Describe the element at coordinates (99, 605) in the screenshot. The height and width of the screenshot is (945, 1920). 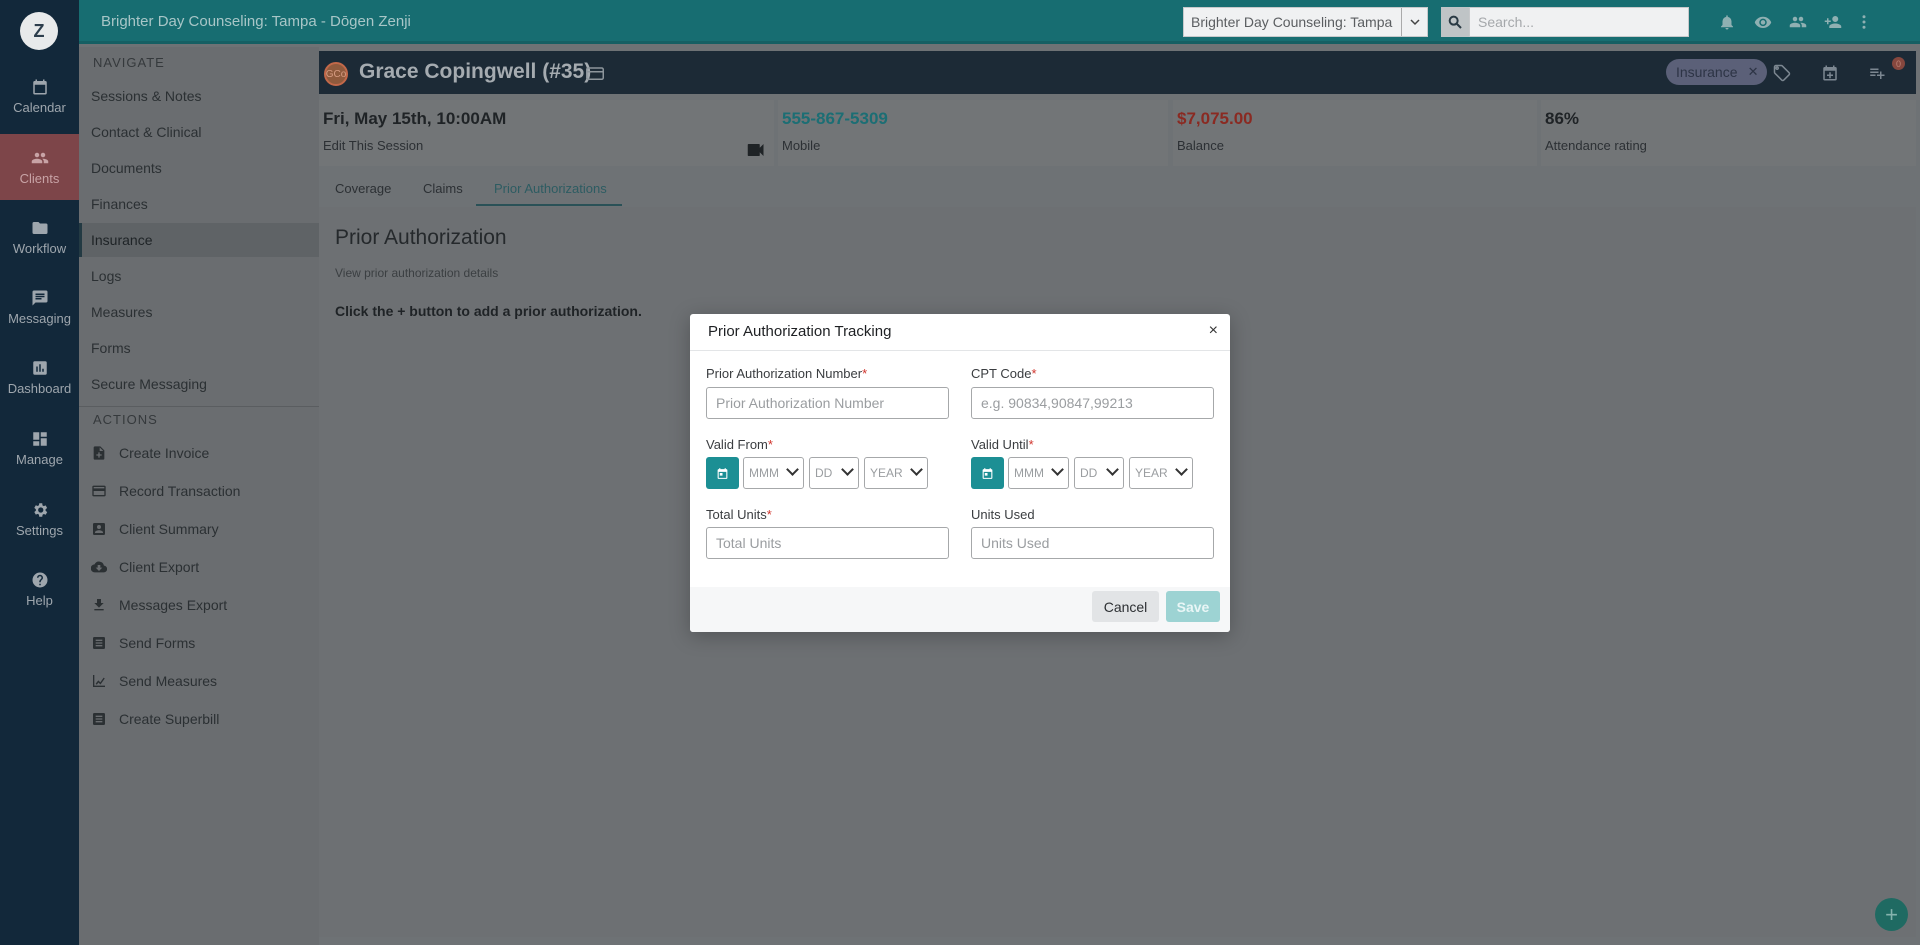
I see `download-icon` at that location.